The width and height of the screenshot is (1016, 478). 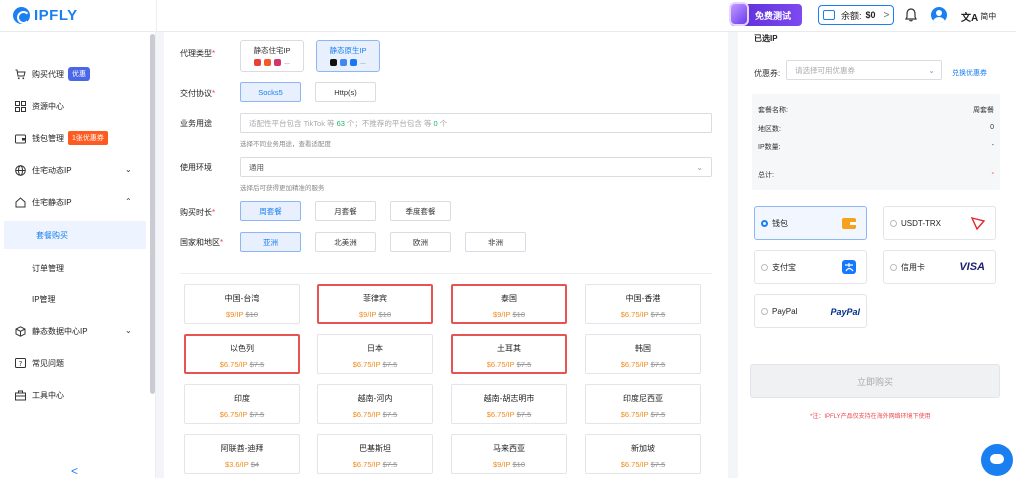 What do you see at coordinates (75, 202) in the screenshot?
I see `sidebar-item-residential-static: 住宅静态IP ⌃` at bounding box center [75, 202].